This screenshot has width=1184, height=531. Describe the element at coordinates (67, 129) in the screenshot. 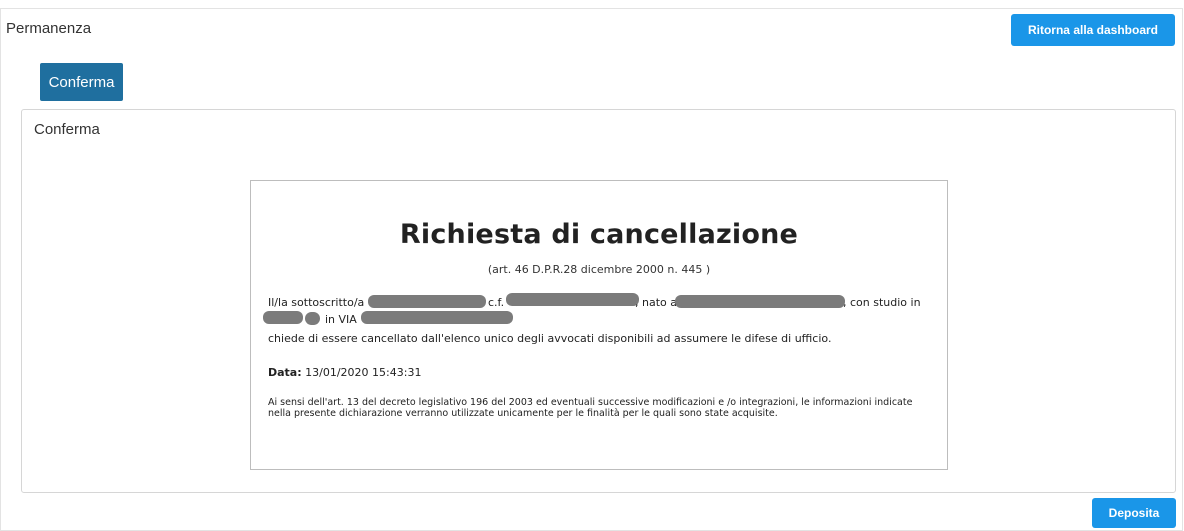

I see `panel-title: Conferma` at that location.